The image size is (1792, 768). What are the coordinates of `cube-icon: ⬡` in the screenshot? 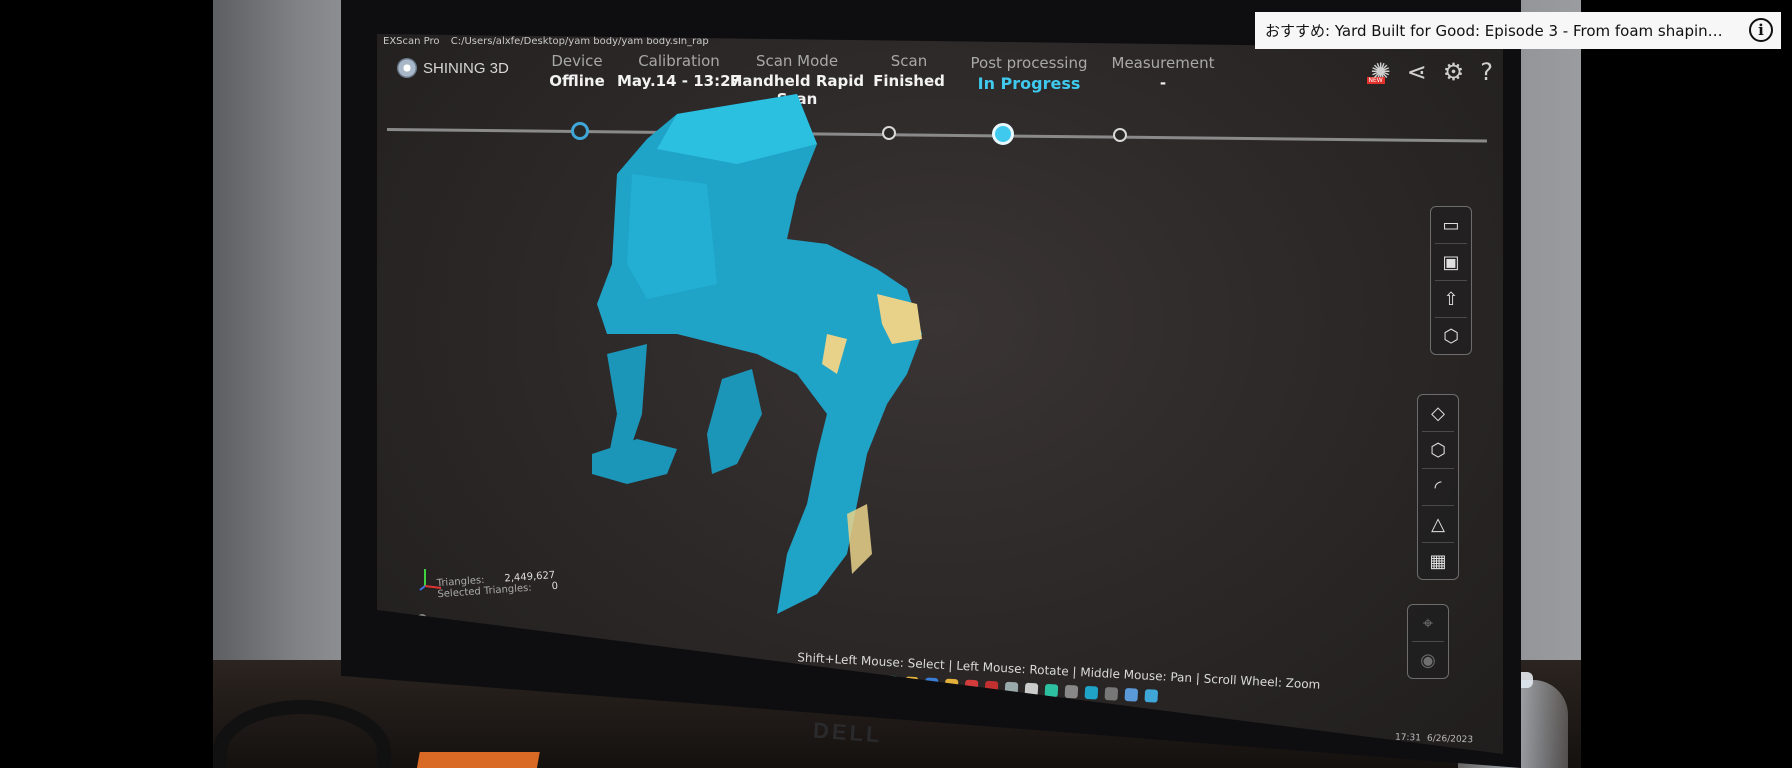 It's located at (1451, 336).